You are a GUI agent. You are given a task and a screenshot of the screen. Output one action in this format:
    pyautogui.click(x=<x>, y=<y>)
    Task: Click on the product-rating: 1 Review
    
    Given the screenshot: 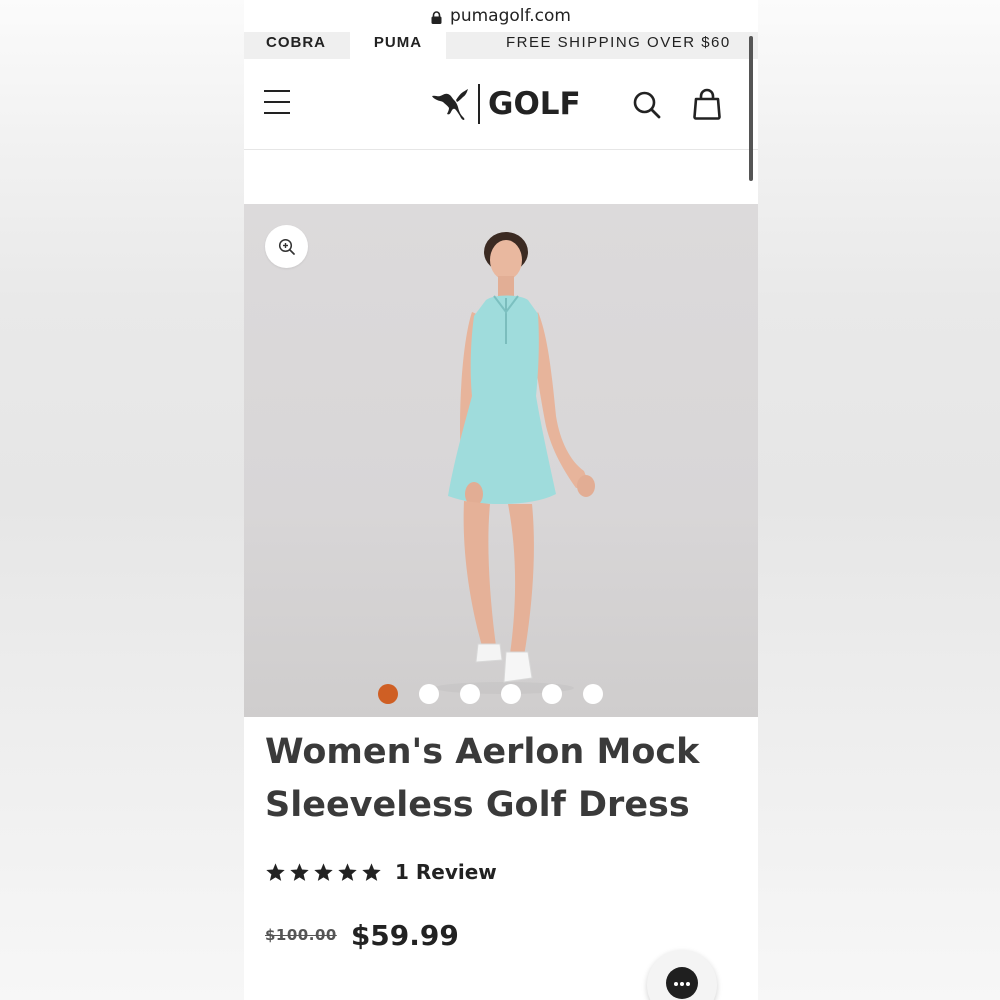 What is the action you would take?
    pyautogui.click(x=381, y=872)
    